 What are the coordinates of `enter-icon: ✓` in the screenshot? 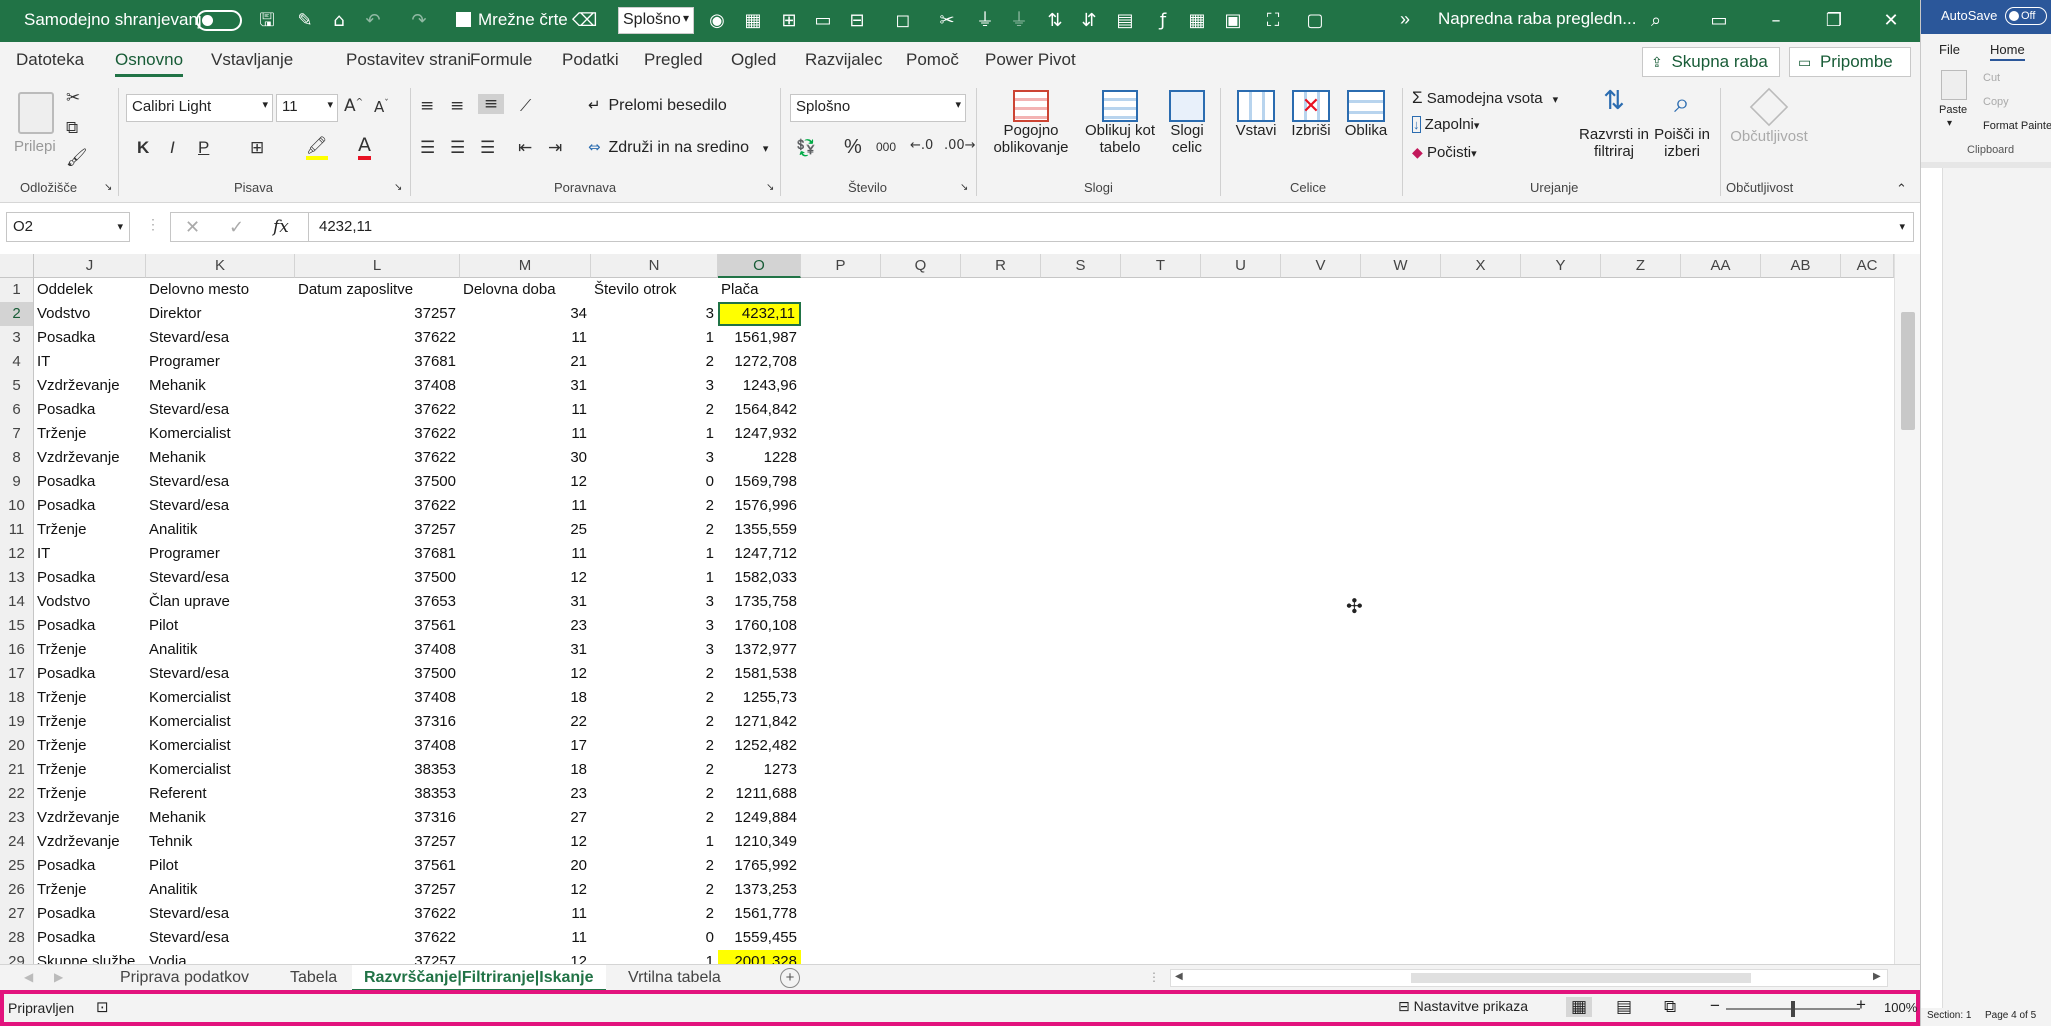 It's located at (236, 227).